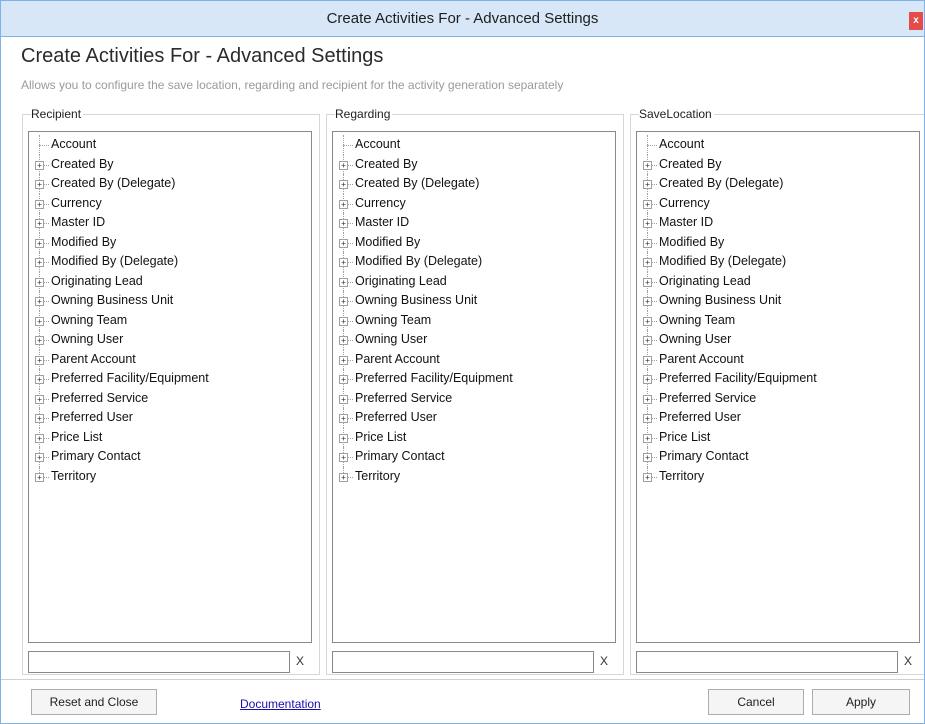 This screenshot has width=925, height=724. I want to click on regarding-filter-input, so click(463, 662).